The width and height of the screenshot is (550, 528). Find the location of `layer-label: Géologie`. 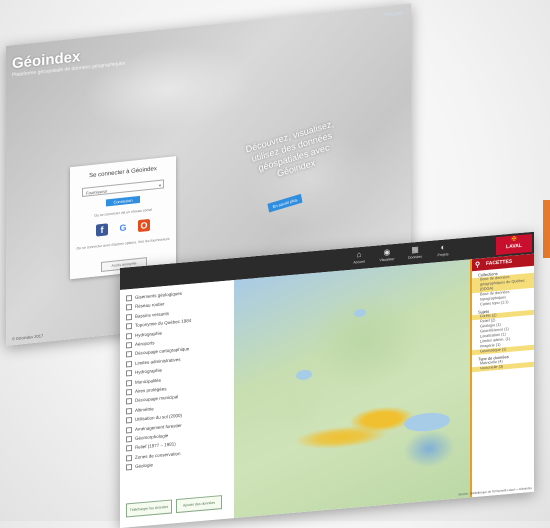

layer-label: Géologie is located at coordinates (144, 466).